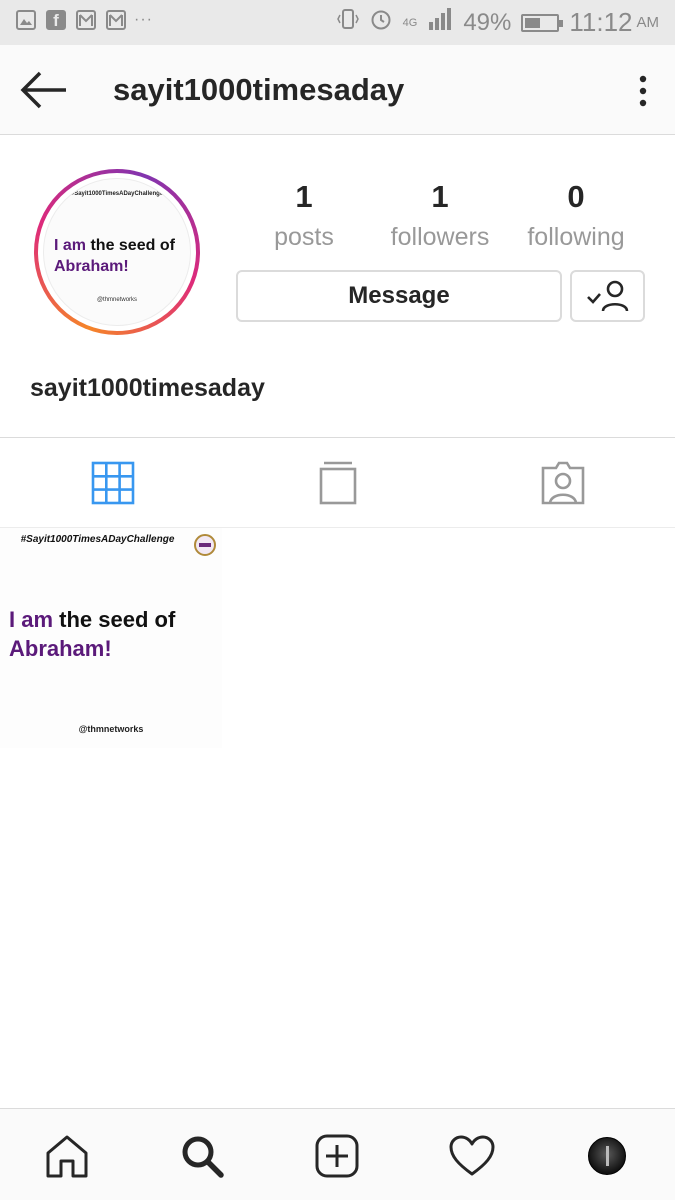  What do you see at coordinates (347, 22) in the screenshot?
I see `vibrate-icon` at bounding box center [347, 22].